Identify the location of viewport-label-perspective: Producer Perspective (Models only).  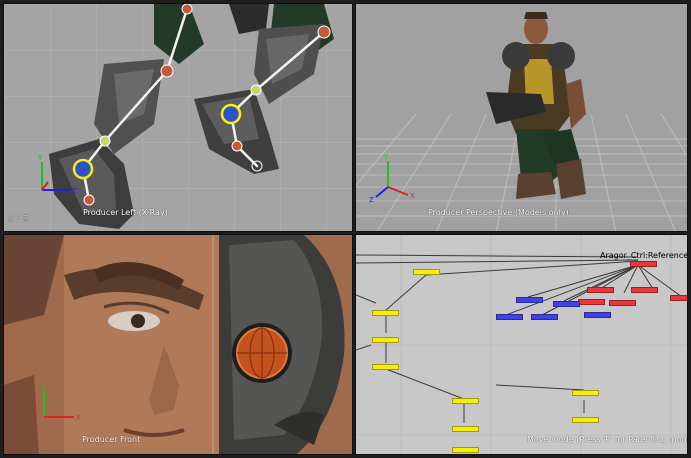
(498, 212).